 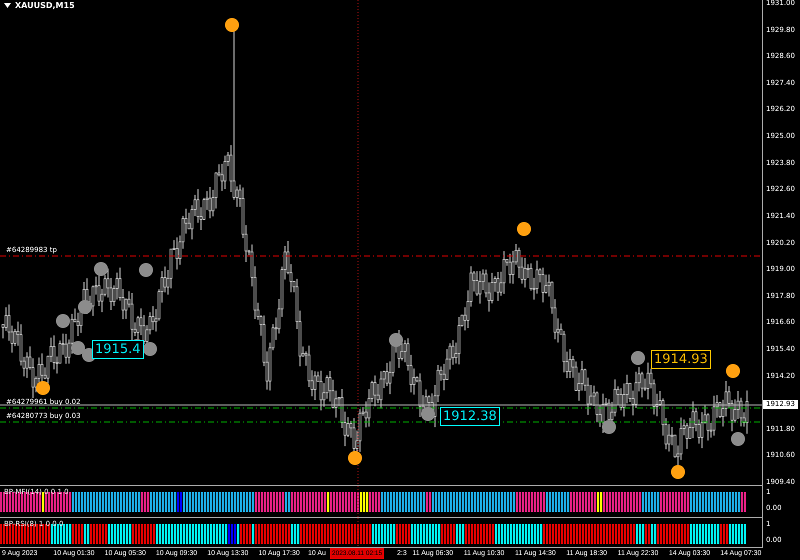 I want to click on dropdown-icon, so click(x=7, y=5).